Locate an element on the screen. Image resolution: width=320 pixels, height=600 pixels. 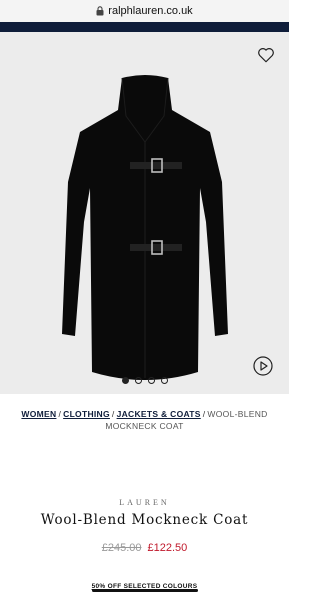
site-nav-strip is located at coordinates (144, 27).